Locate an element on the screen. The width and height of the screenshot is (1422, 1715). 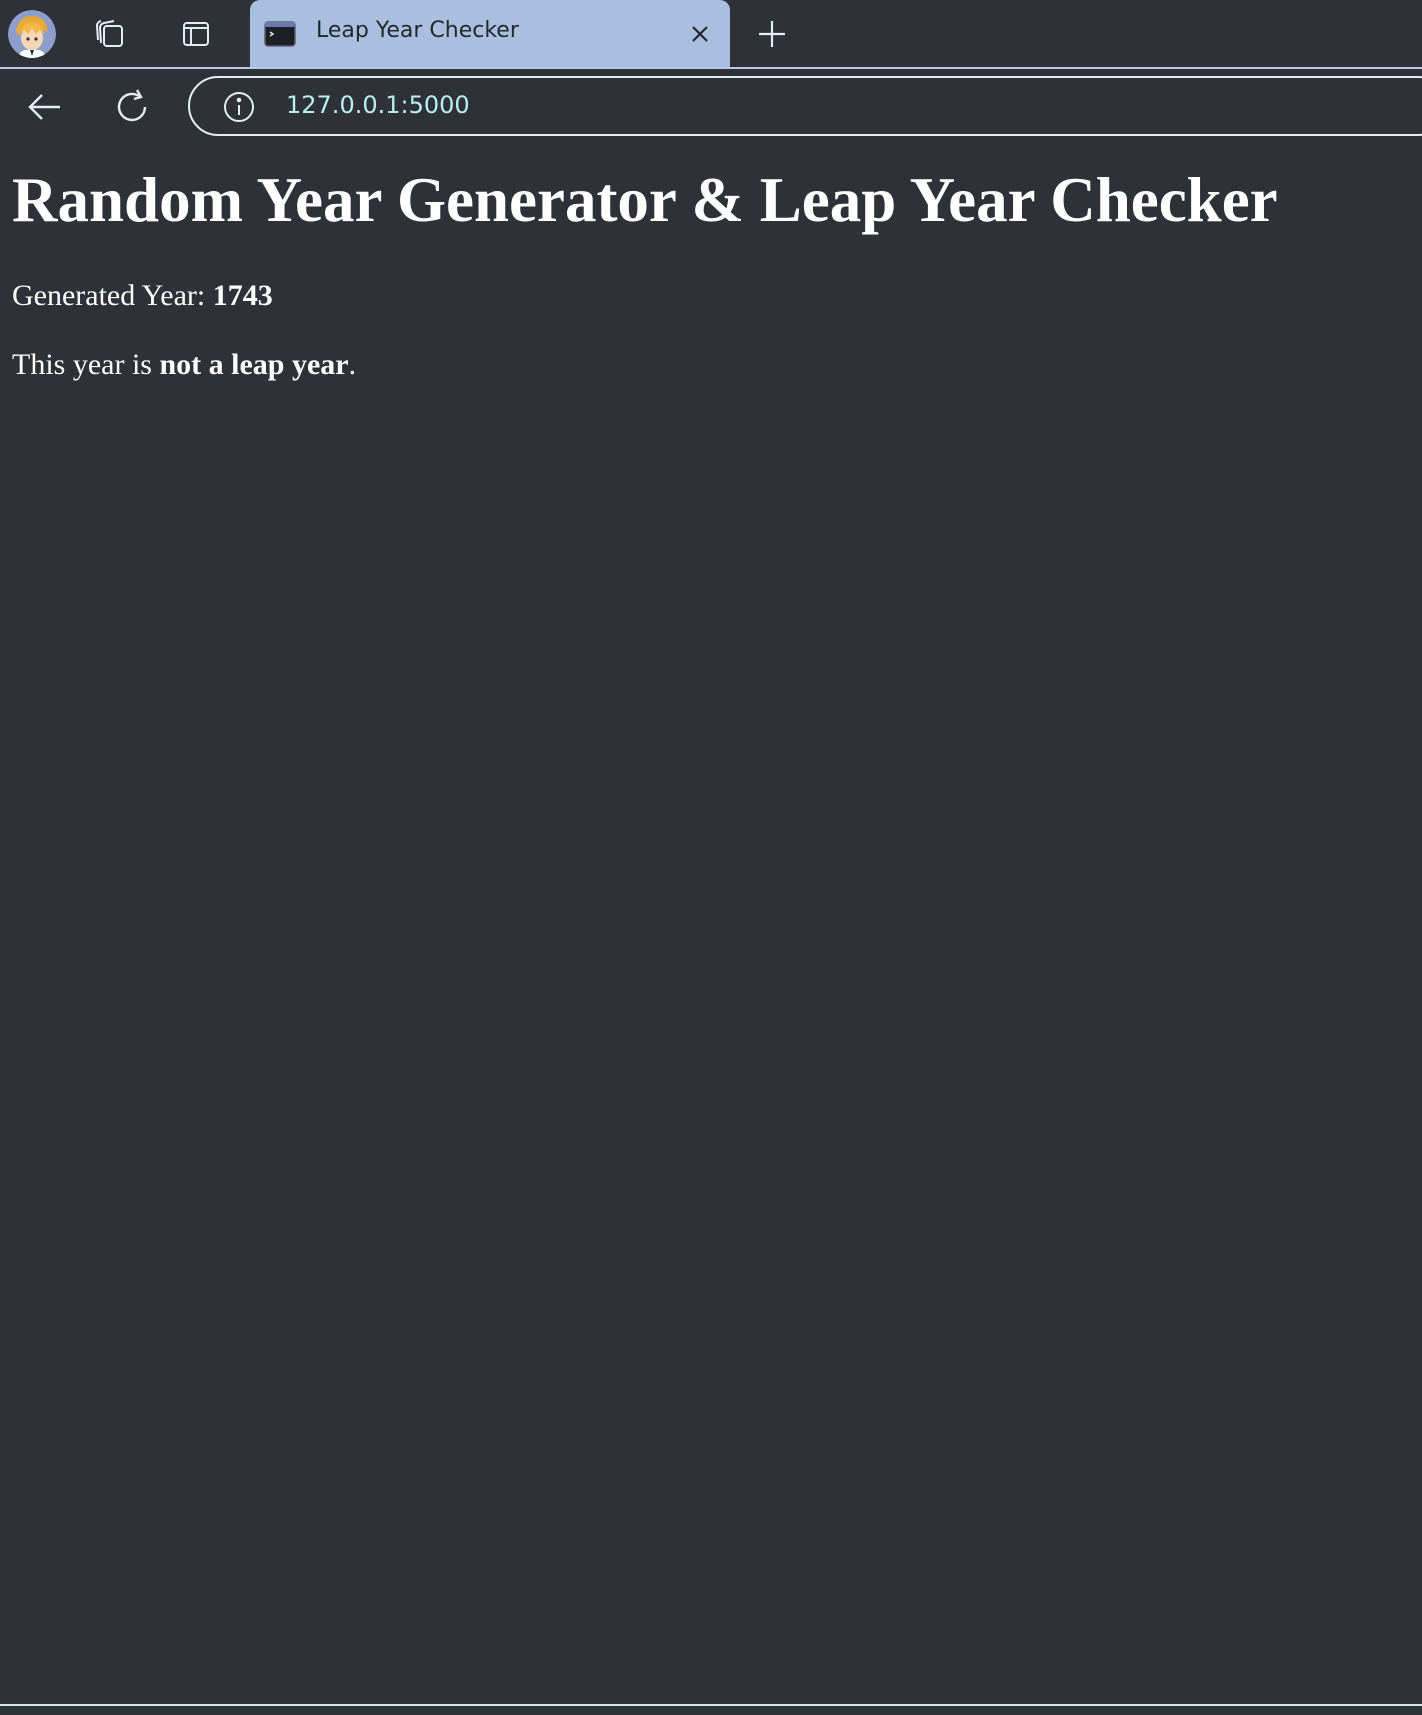
address-bar: 127.0.0.1:5000 is located at coordinates (805, 106).